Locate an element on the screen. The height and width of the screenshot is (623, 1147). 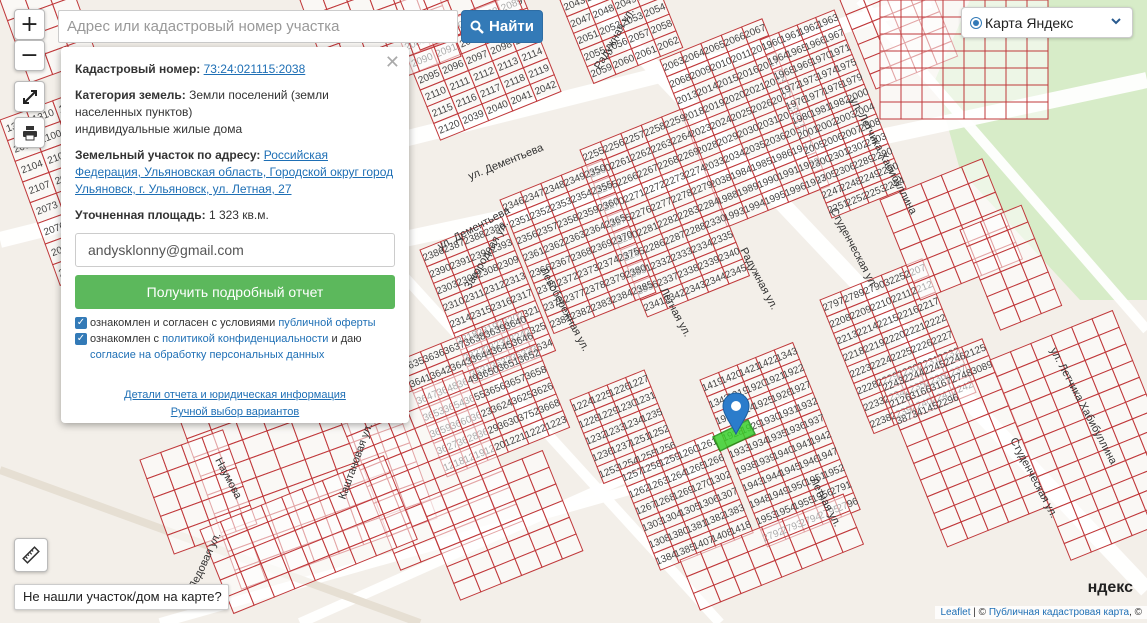
agree-privacy-mid: и даю is located at coordinates (346, 339).